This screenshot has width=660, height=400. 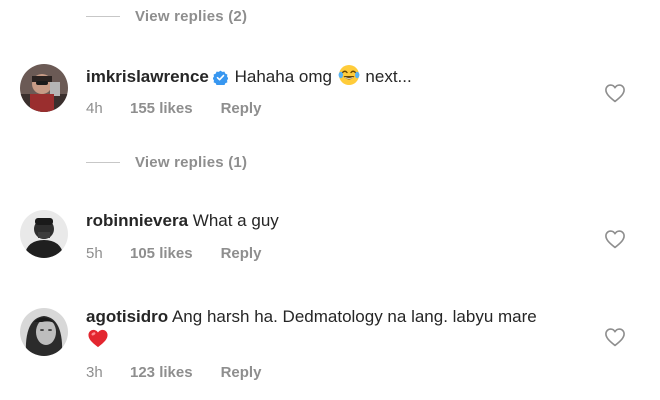 I want to click on view-replies-button: View replies (2), so click(x=166, y=16).